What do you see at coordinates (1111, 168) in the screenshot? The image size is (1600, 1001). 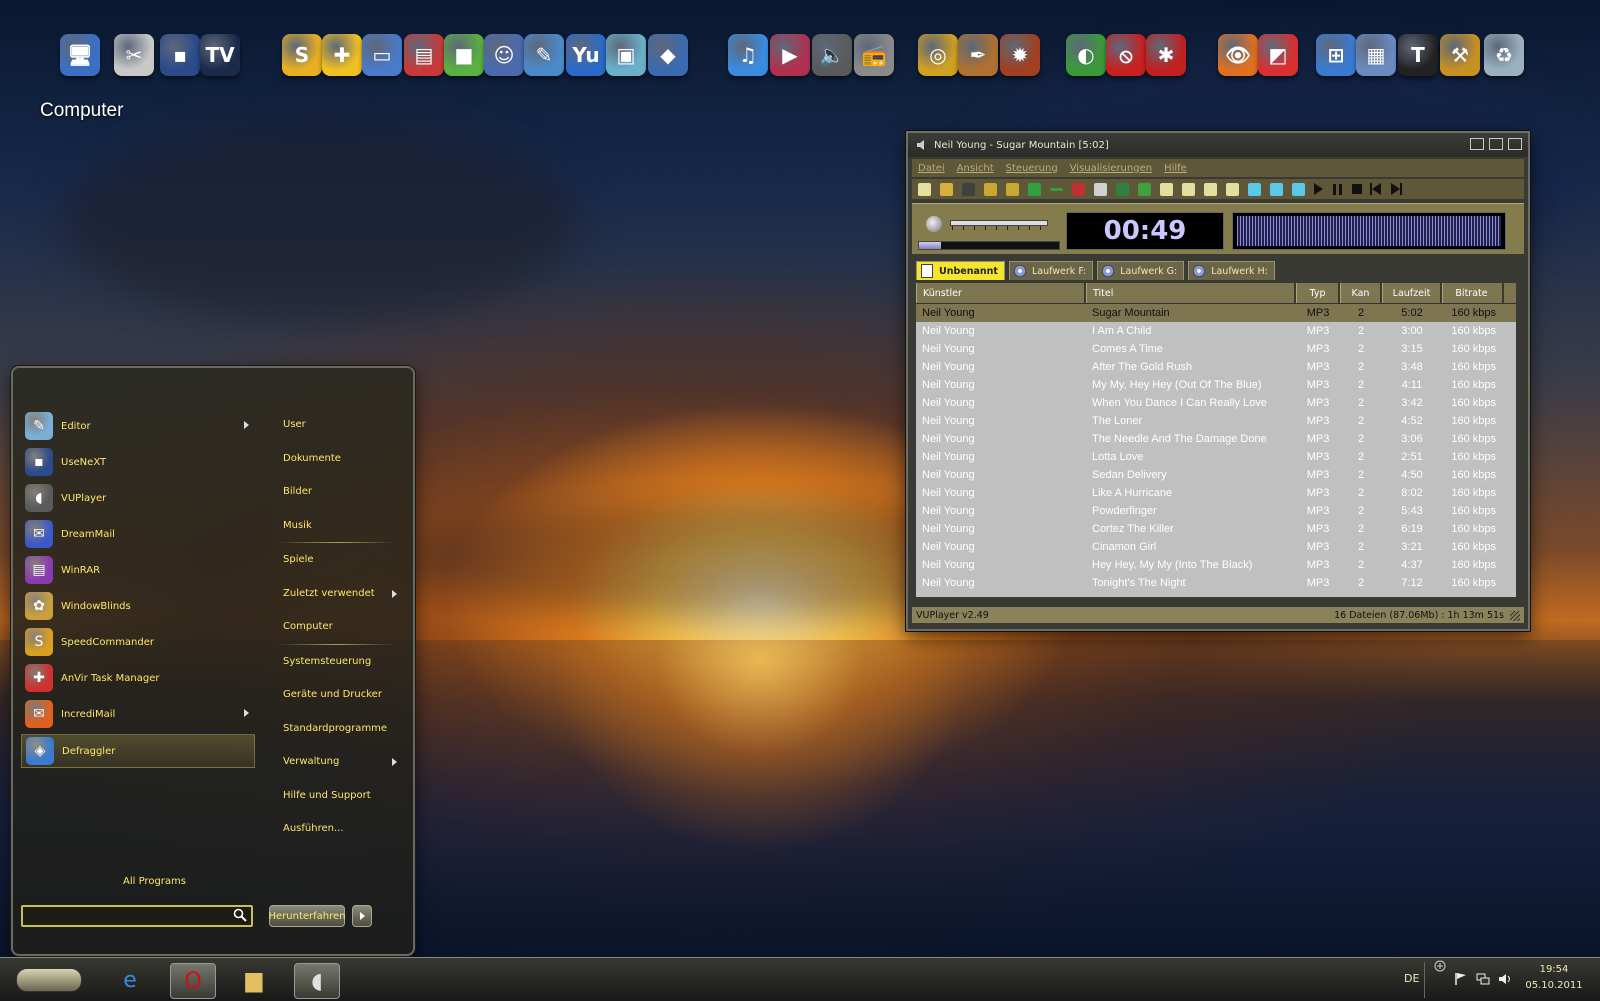 I see `menu-visualisierungen: Visualisierungen` at bounding box center [1111, 168].